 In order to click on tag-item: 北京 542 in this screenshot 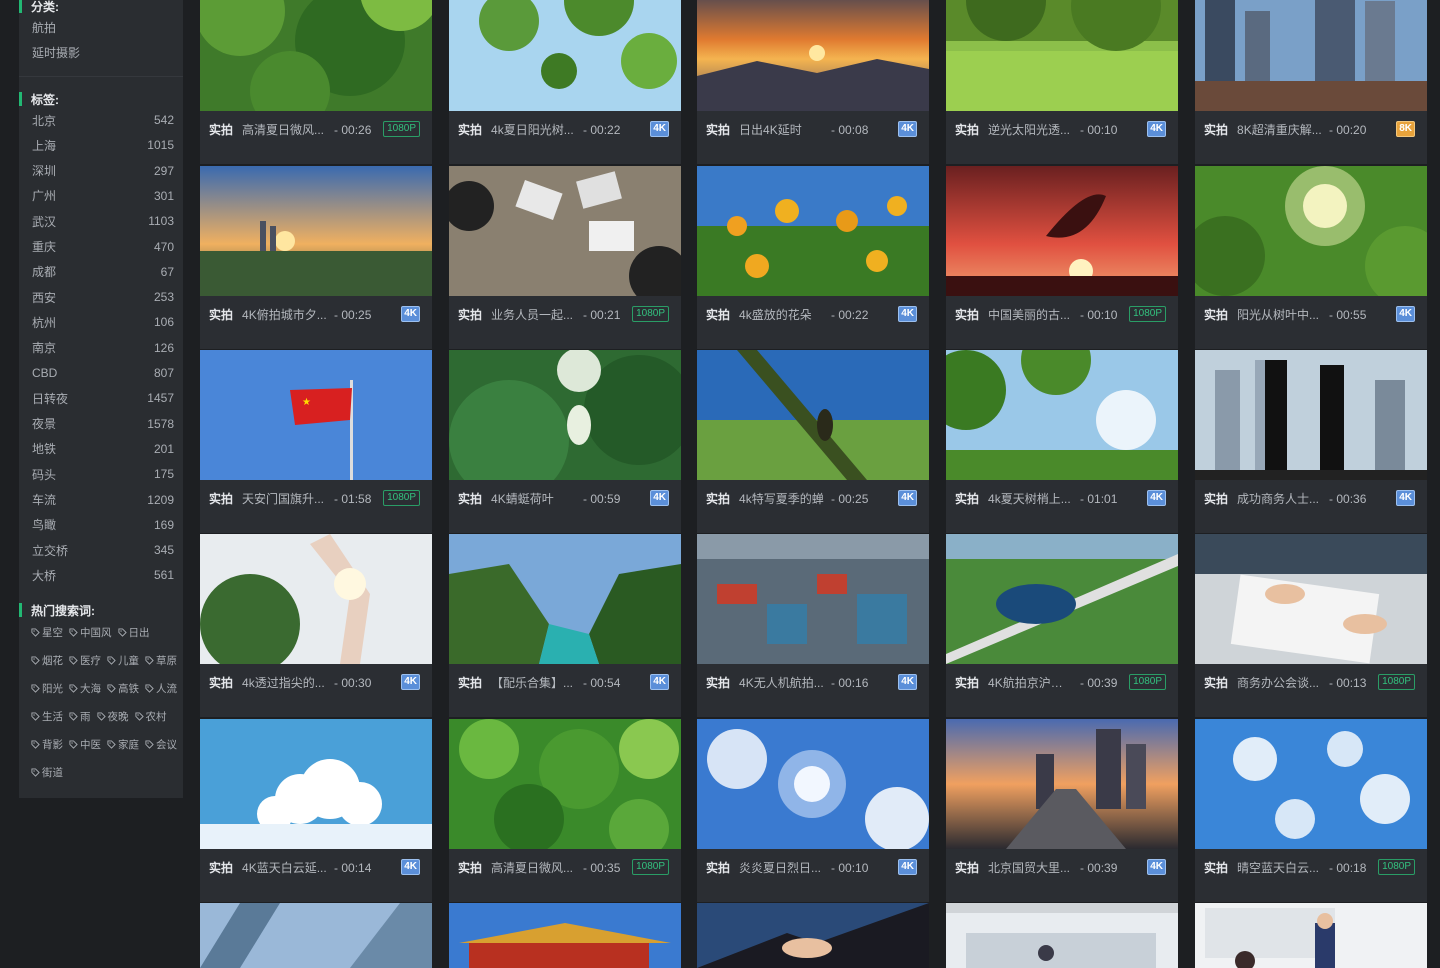, I will do `click(103, 120)`.